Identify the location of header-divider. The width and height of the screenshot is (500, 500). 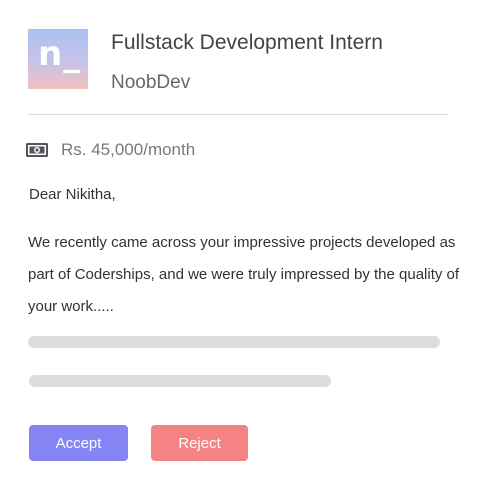
(238, 114).